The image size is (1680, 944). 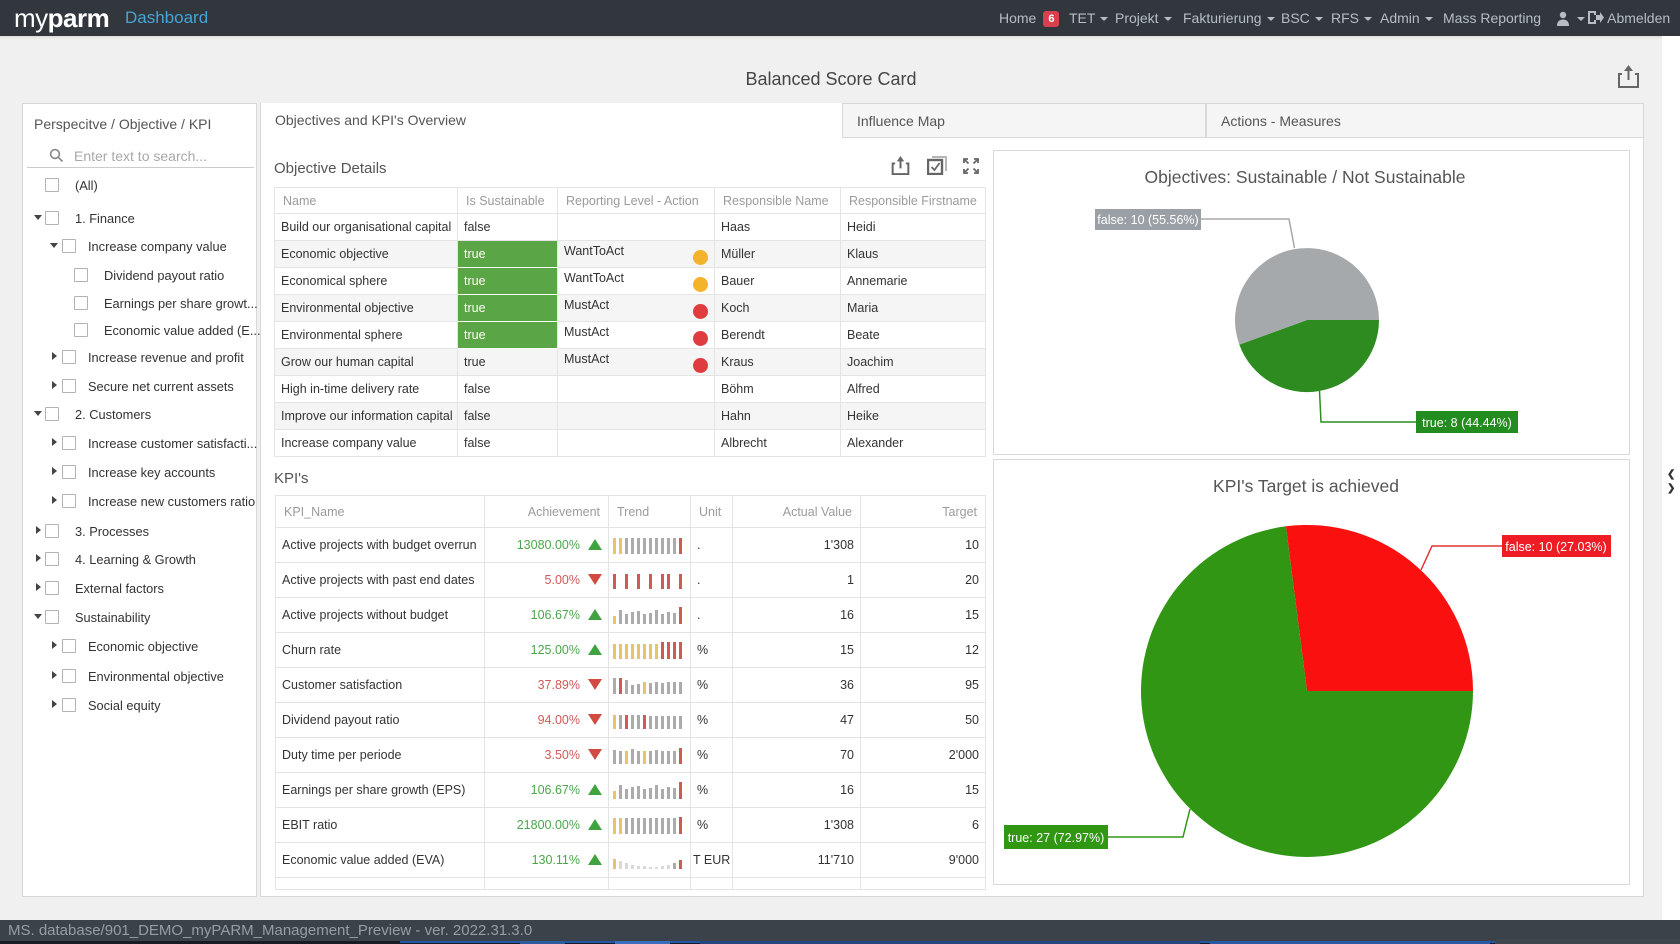 What do you see at coordinates (1306, 486) in the screenshot?
I see `svg-text: KPI's Target is achieved` at bounding box center [1306, 486].